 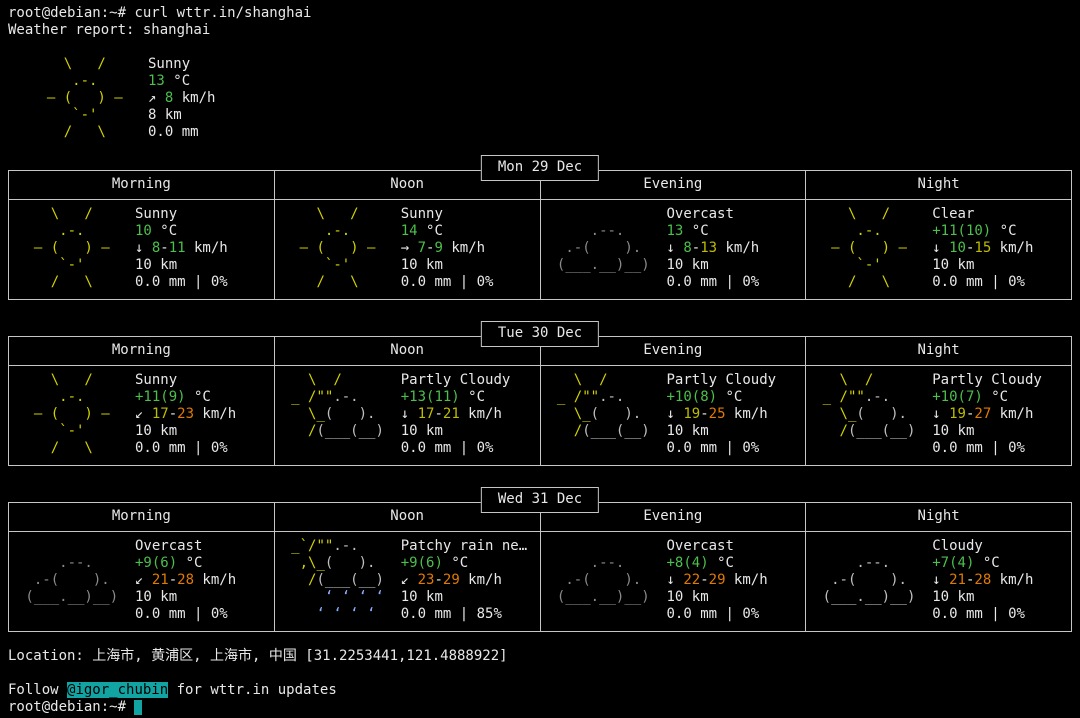 I want to click on visibility-value: 8 km, so click(x=164, y=115).